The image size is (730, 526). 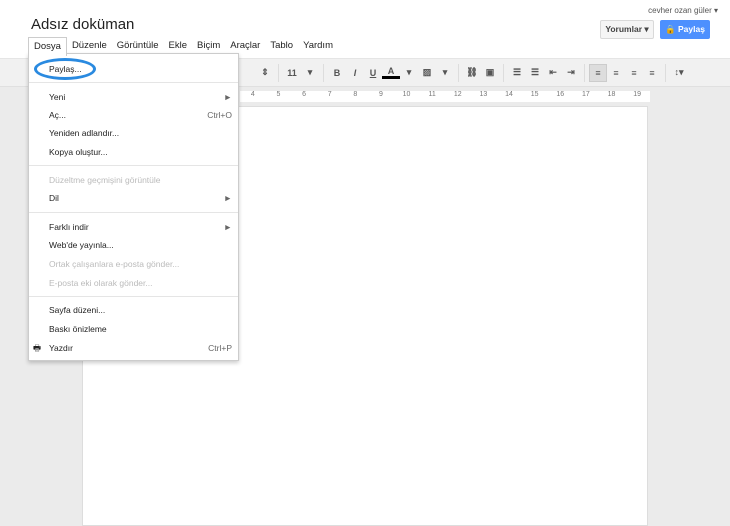 What do you see at coordinates (355, 73) in the screenshot?
I see `italic-button: I` at bounding box center [355, 73].